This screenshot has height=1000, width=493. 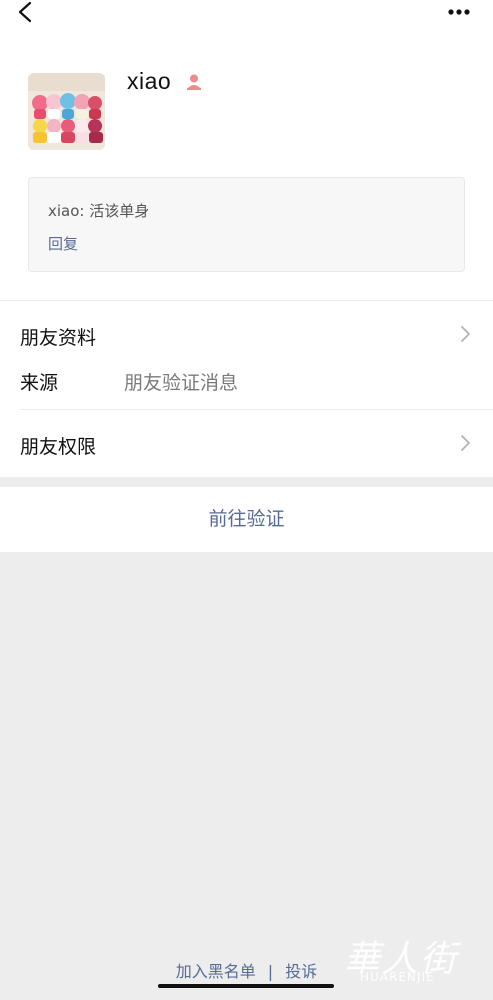 I want to click on section-gap, so click(x=246, y=482).